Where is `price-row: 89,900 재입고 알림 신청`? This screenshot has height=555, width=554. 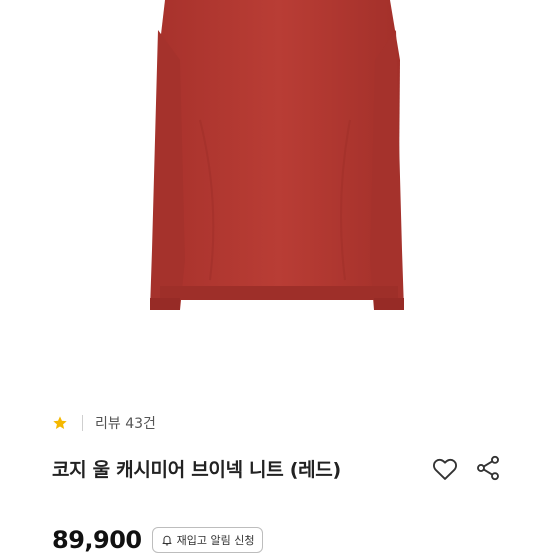 price-row: 89,900 재입고 알림 신청 is located at coordinates (158, 540).